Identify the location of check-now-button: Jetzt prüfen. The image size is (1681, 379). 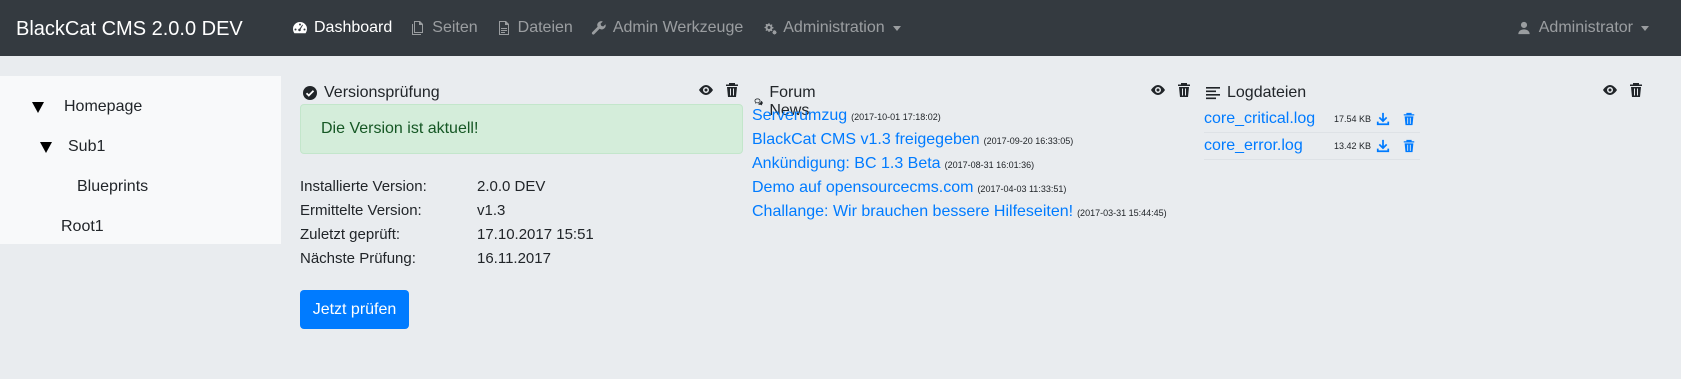
(354, 309).